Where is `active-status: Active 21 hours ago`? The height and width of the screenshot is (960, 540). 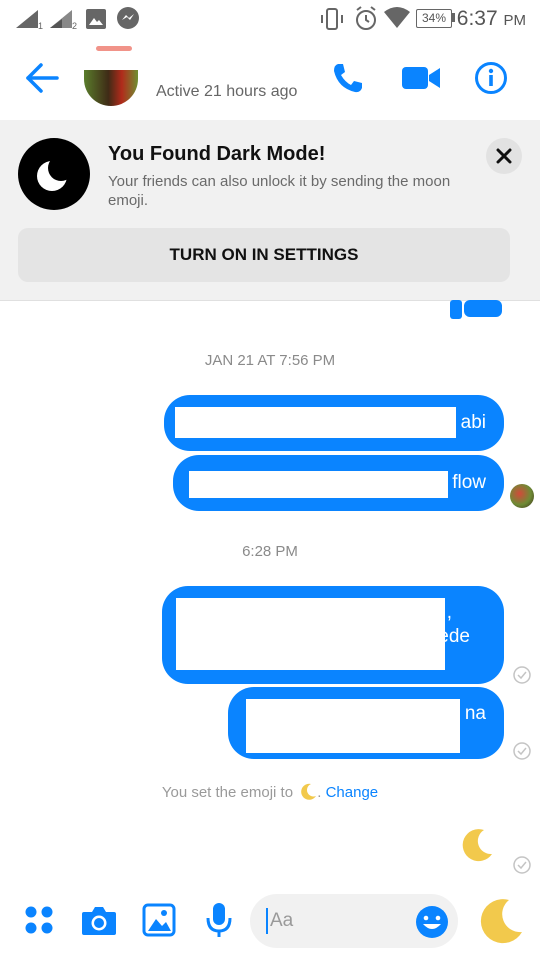 active-status: Active 21 hours ago is located at coordinates (227, 91).